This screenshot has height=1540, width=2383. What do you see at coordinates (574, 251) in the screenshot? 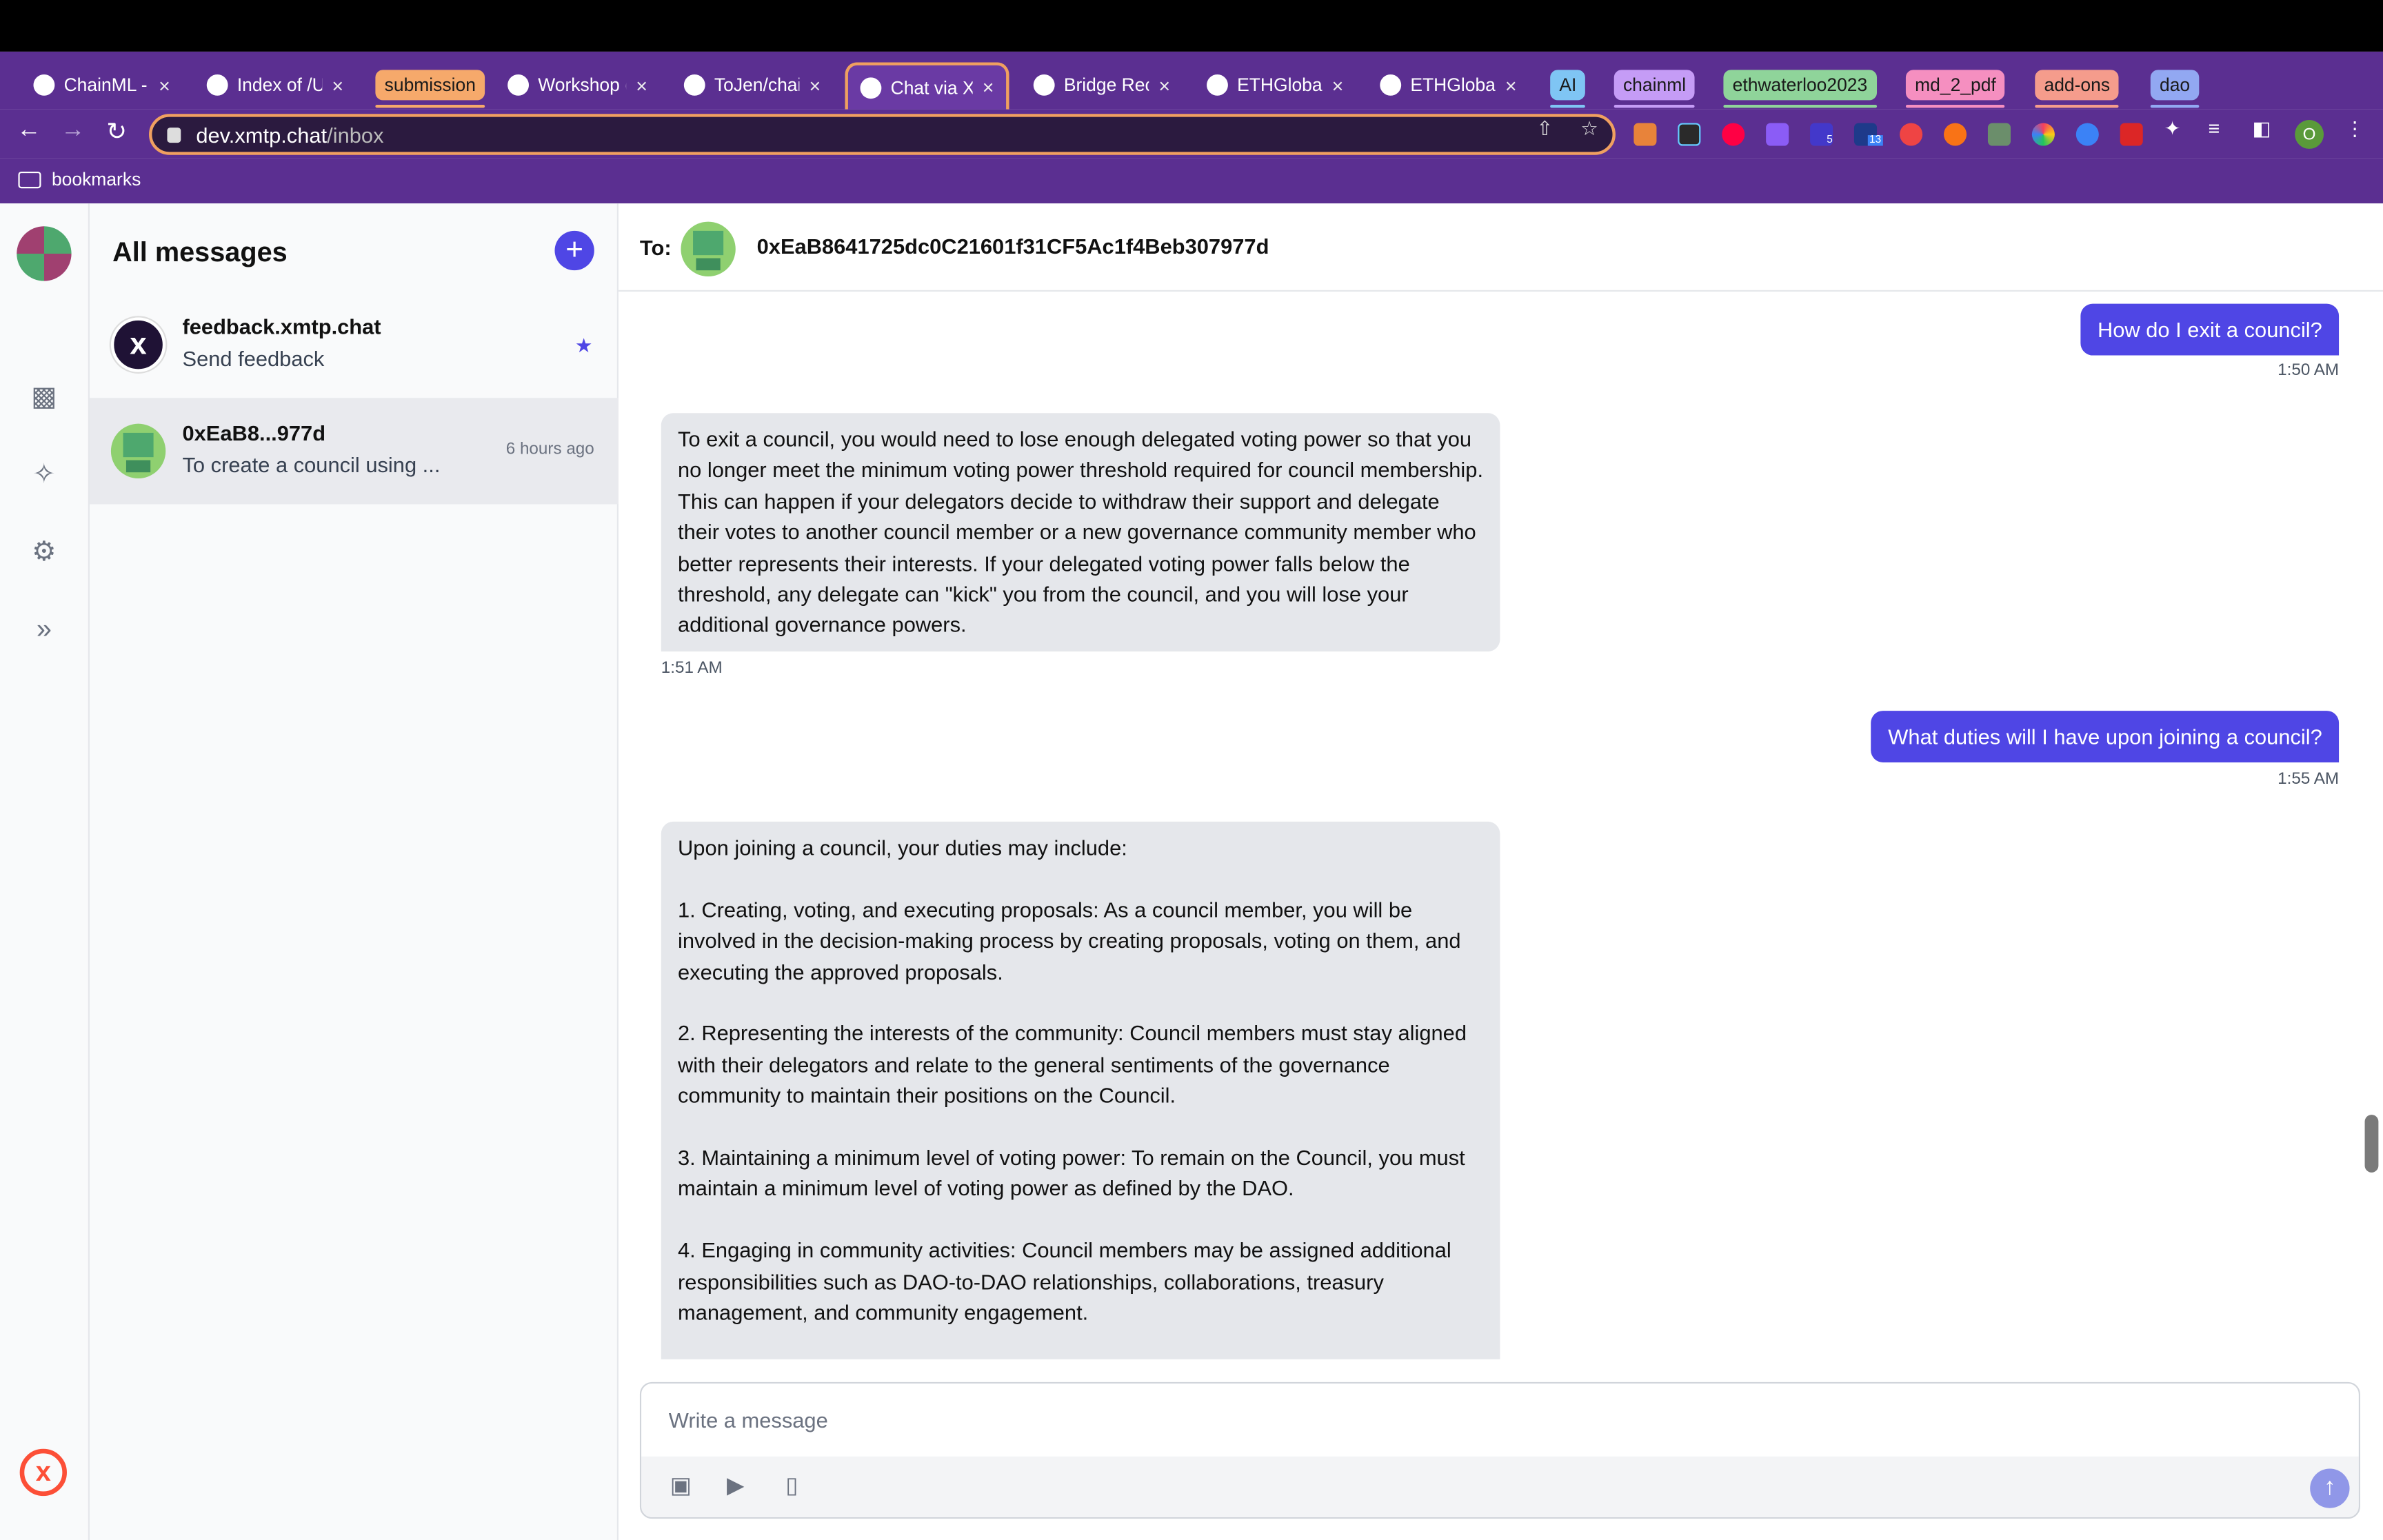
I see `new-message-button: +` at bounding box center [574, 251].